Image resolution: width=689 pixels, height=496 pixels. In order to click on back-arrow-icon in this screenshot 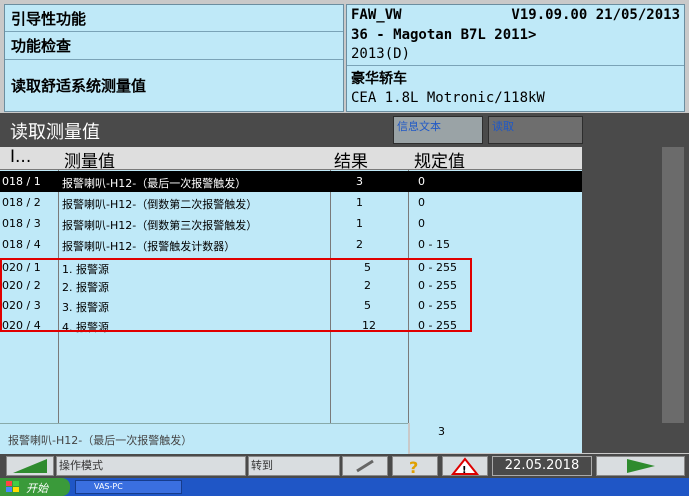, I will do `click(30, 466)`.